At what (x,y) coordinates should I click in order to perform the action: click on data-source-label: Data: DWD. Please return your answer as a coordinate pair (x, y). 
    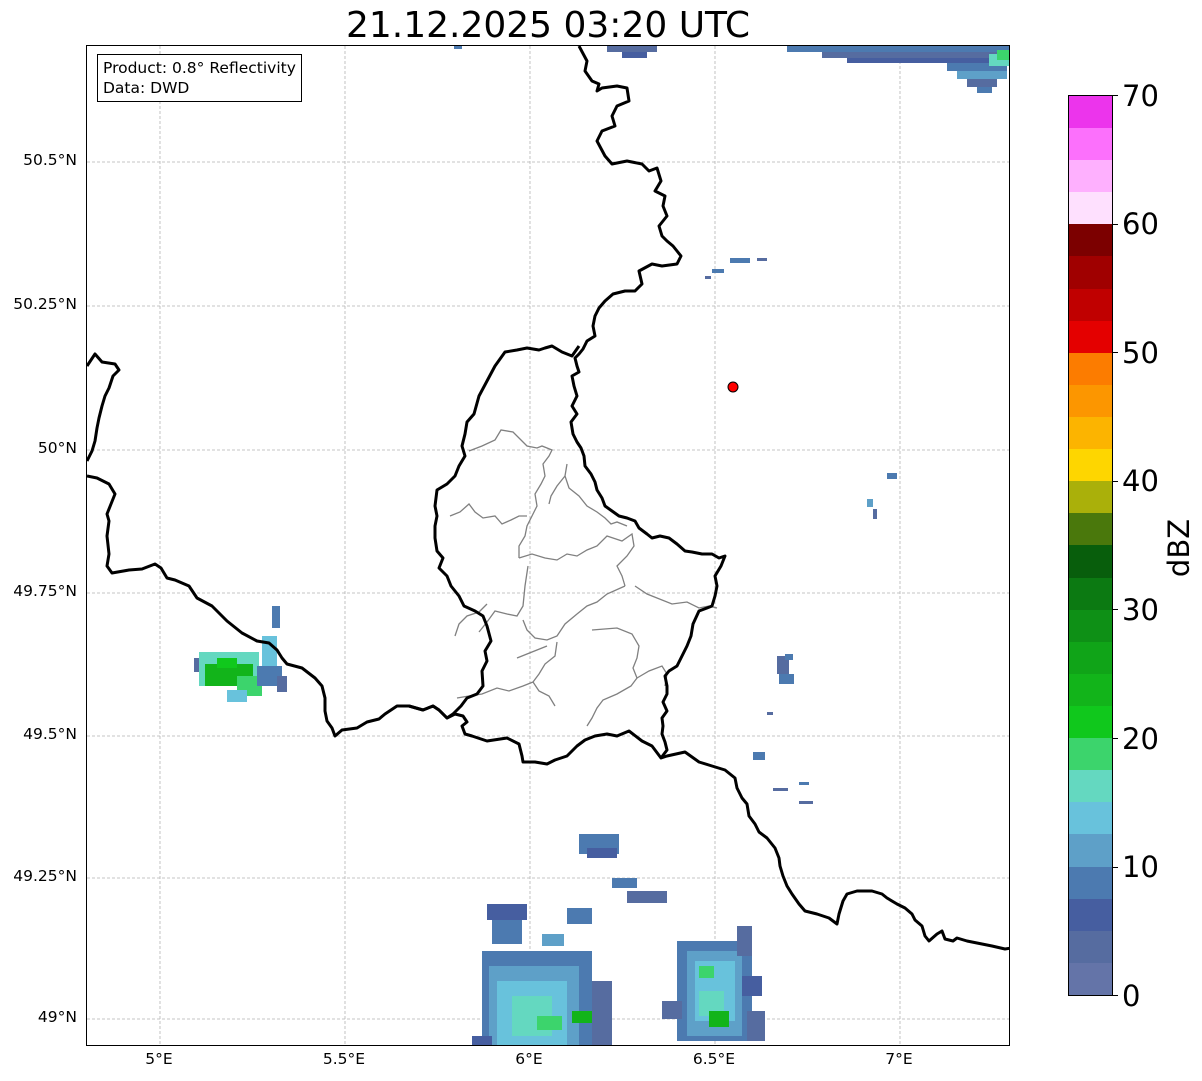
    Looking at the image, I should click on (146, 88).